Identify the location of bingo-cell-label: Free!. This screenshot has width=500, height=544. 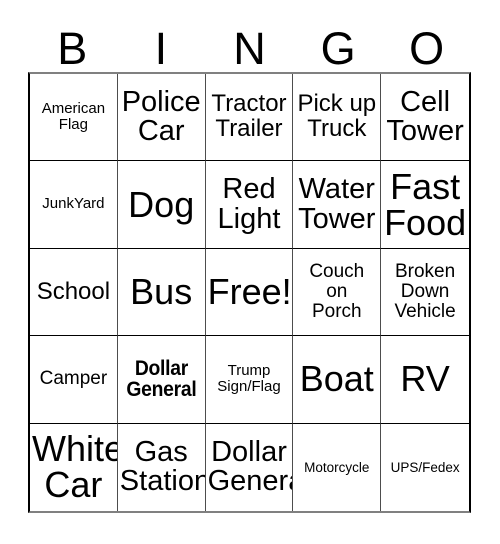
(249, 291).